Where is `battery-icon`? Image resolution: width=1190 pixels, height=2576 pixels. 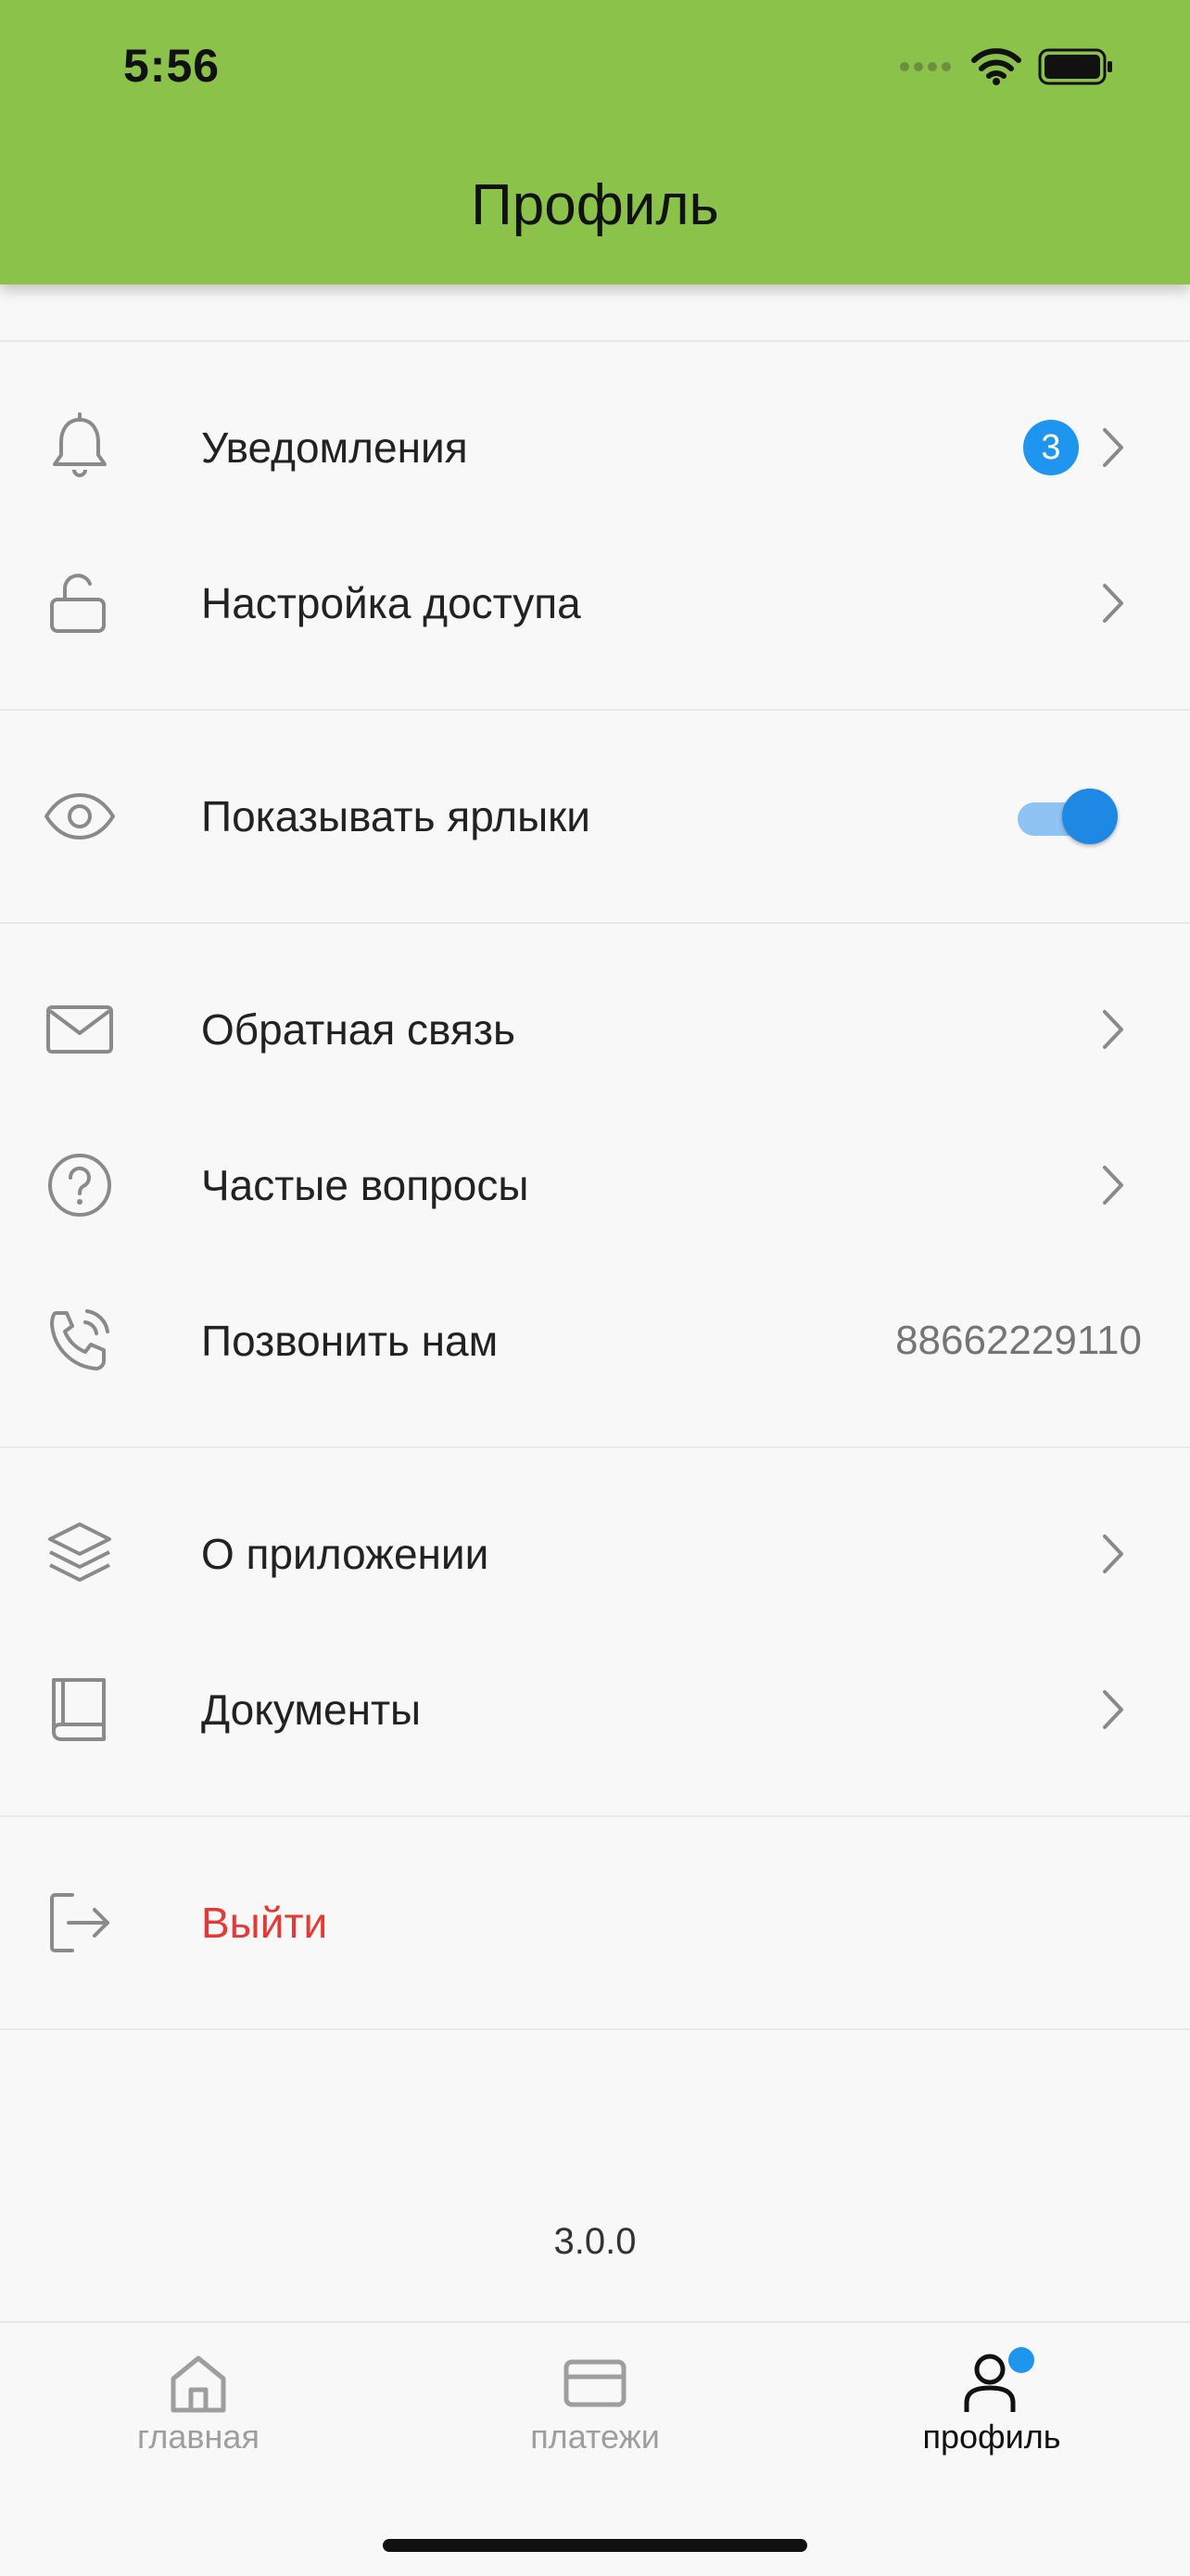
battery-icon is located at coordinates (1075, 66).